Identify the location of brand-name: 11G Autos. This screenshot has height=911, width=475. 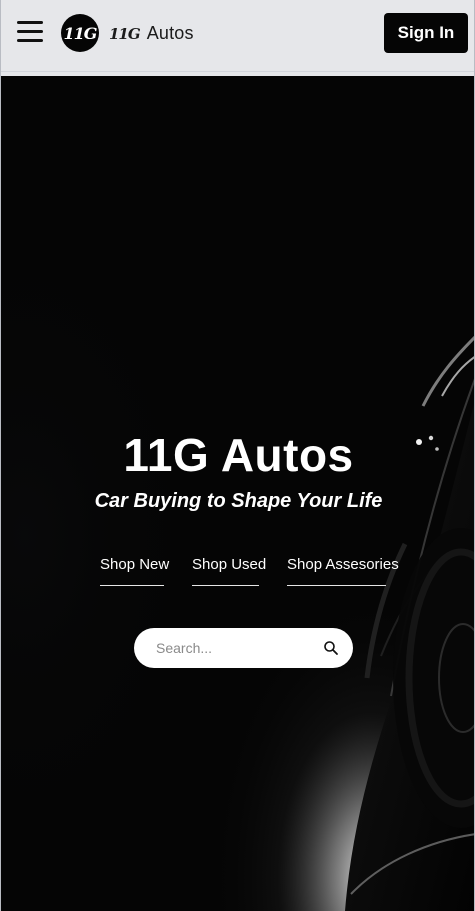
(151, 33).